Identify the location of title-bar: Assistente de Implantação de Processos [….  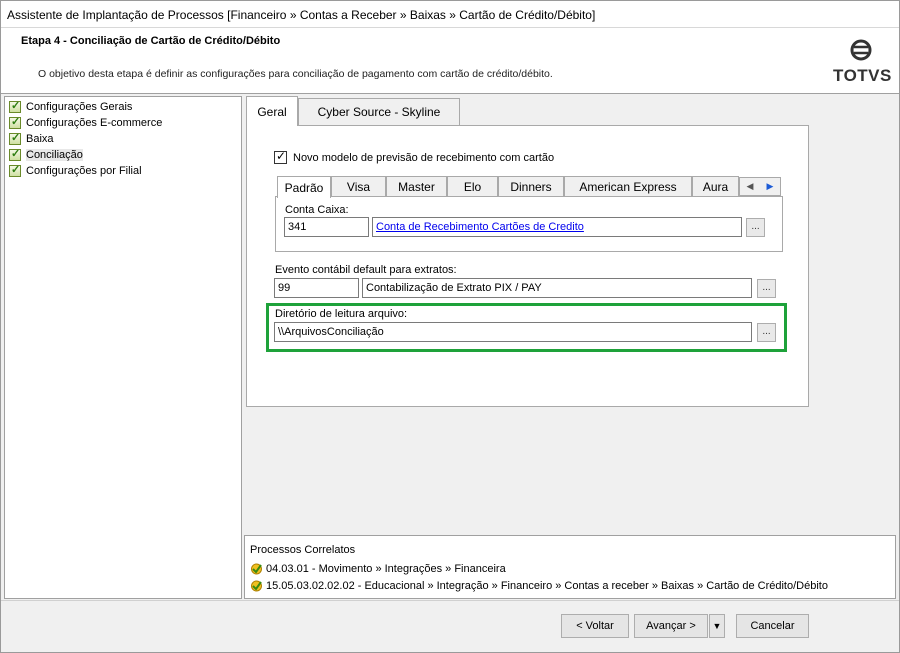
(450, 14).